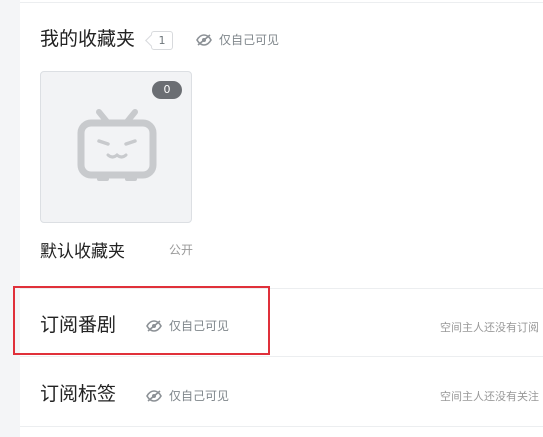 This screenshot has height=437, width=543. I want to click on favorites-title: 我的收藏夹, so click(88, 39).